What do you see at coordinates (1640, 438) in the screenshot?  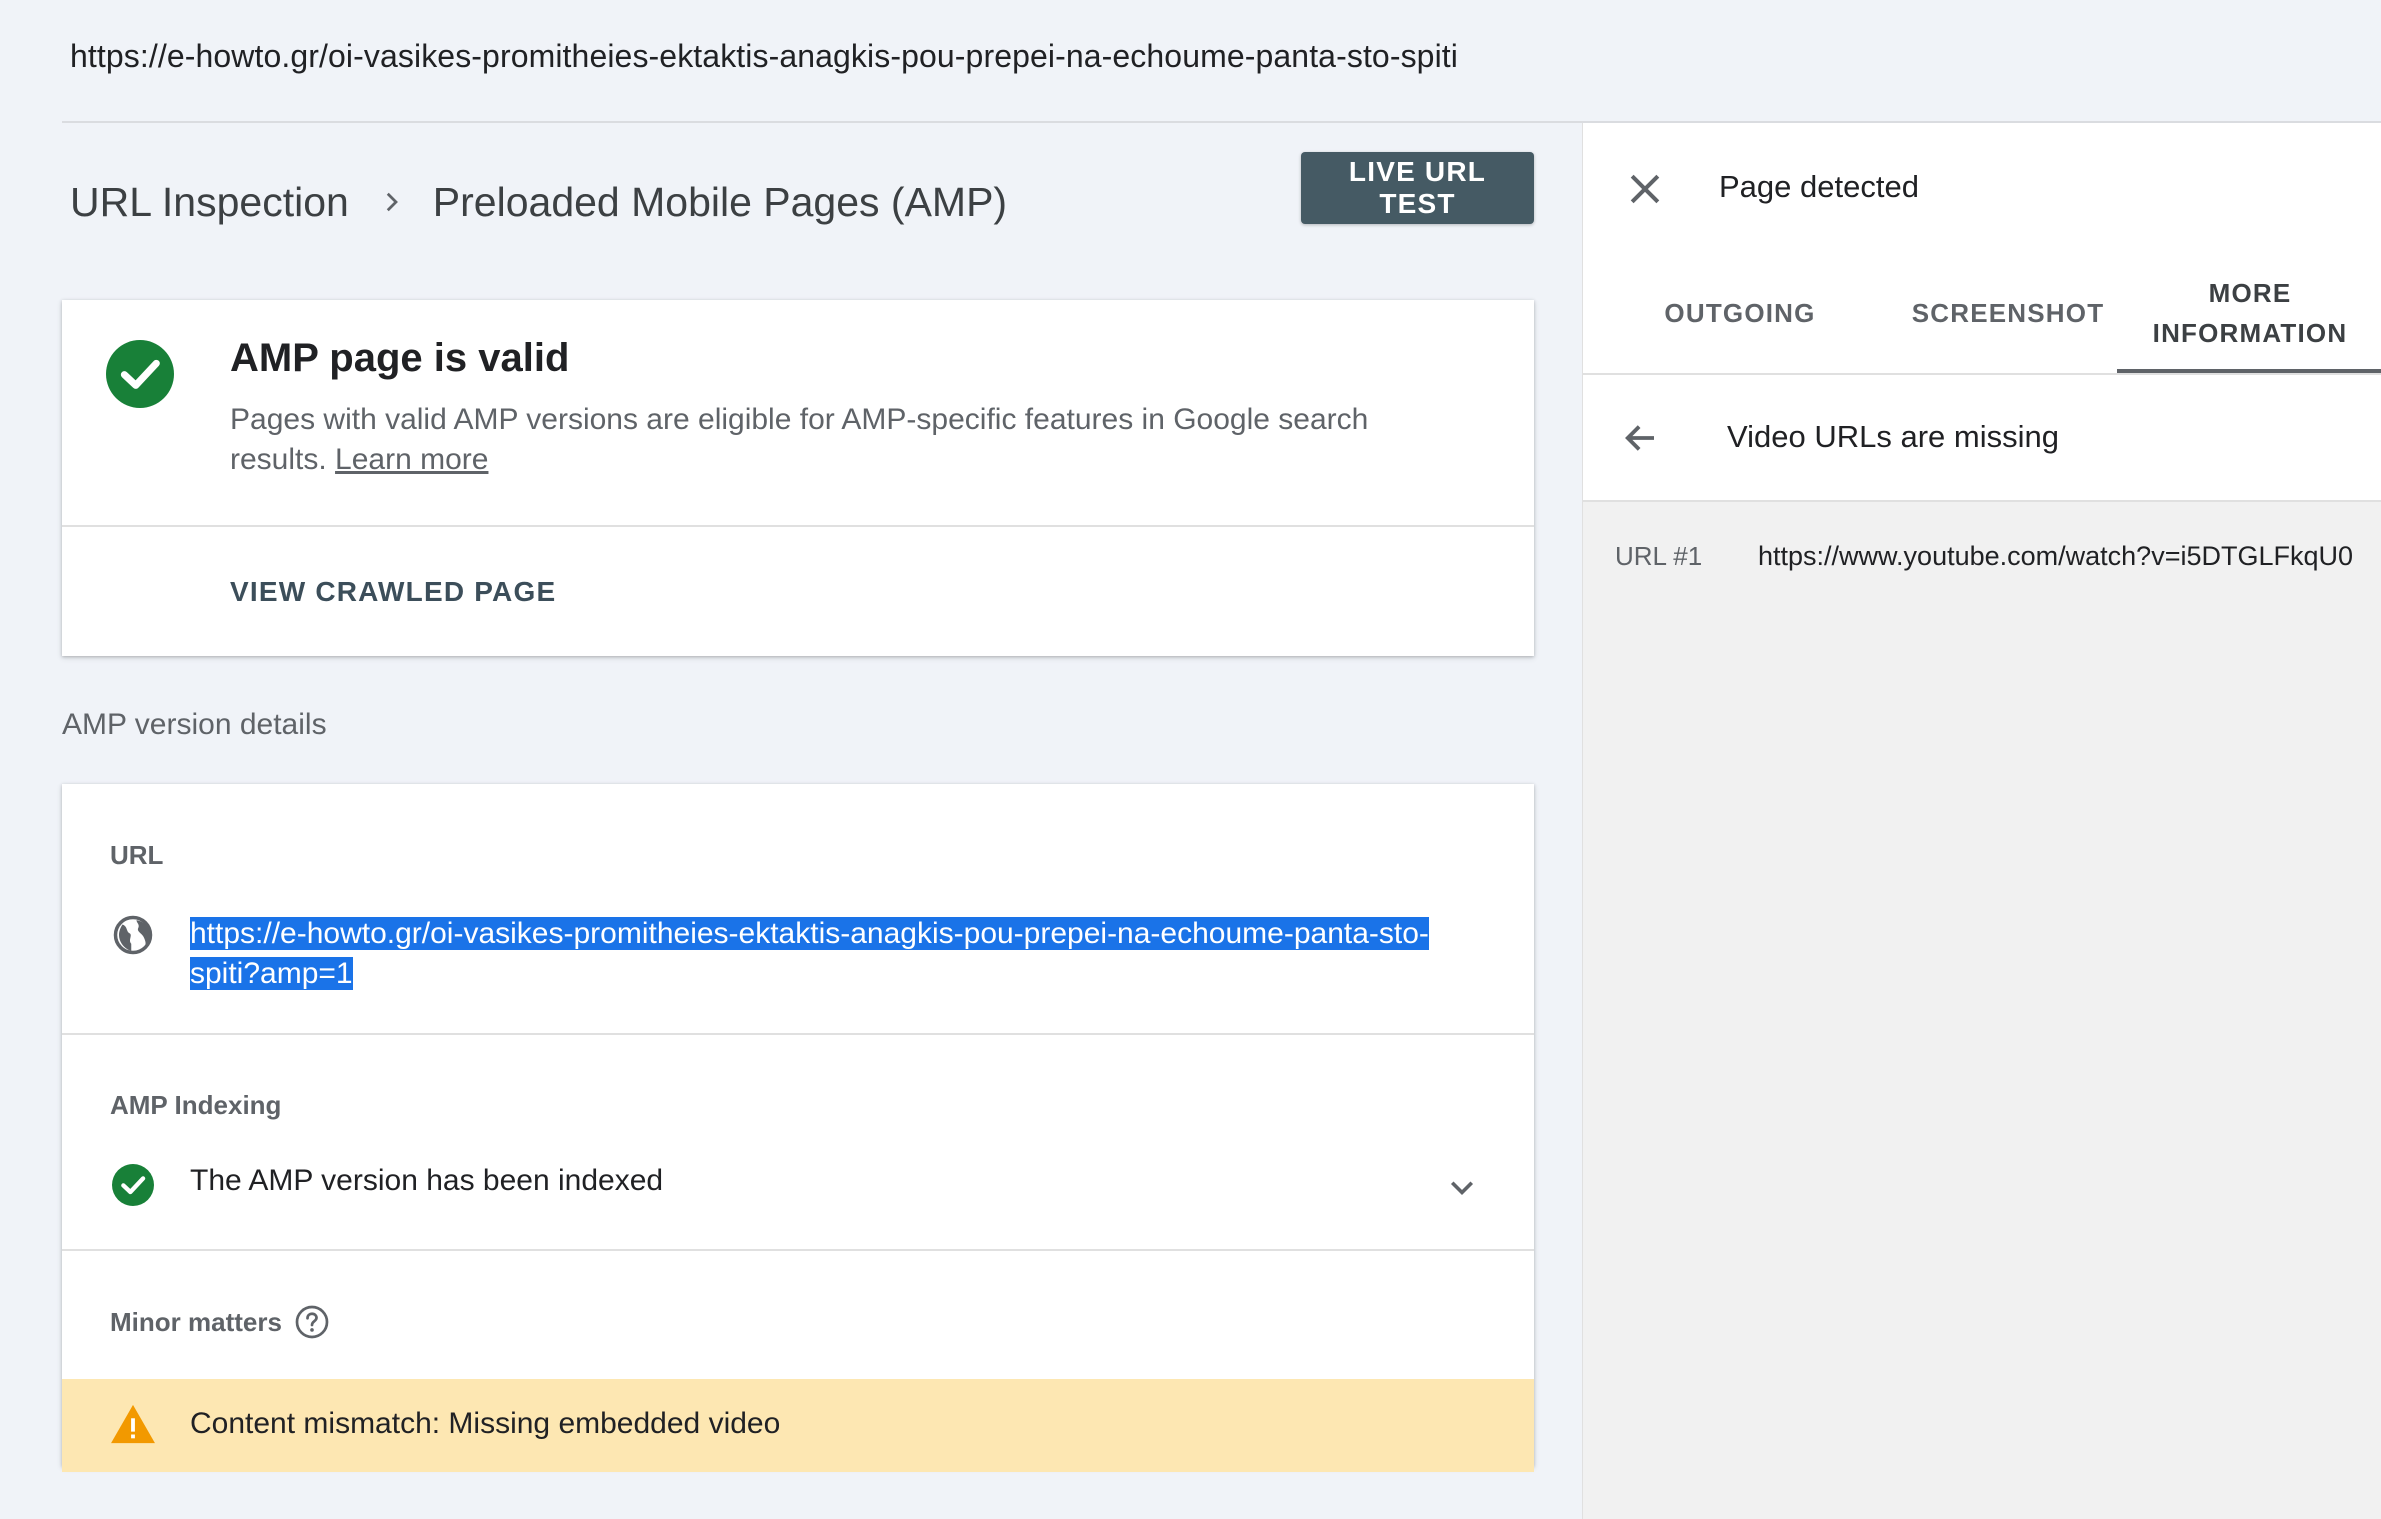 I see `arrow-back-icon` at bounding box center [1640, 438].